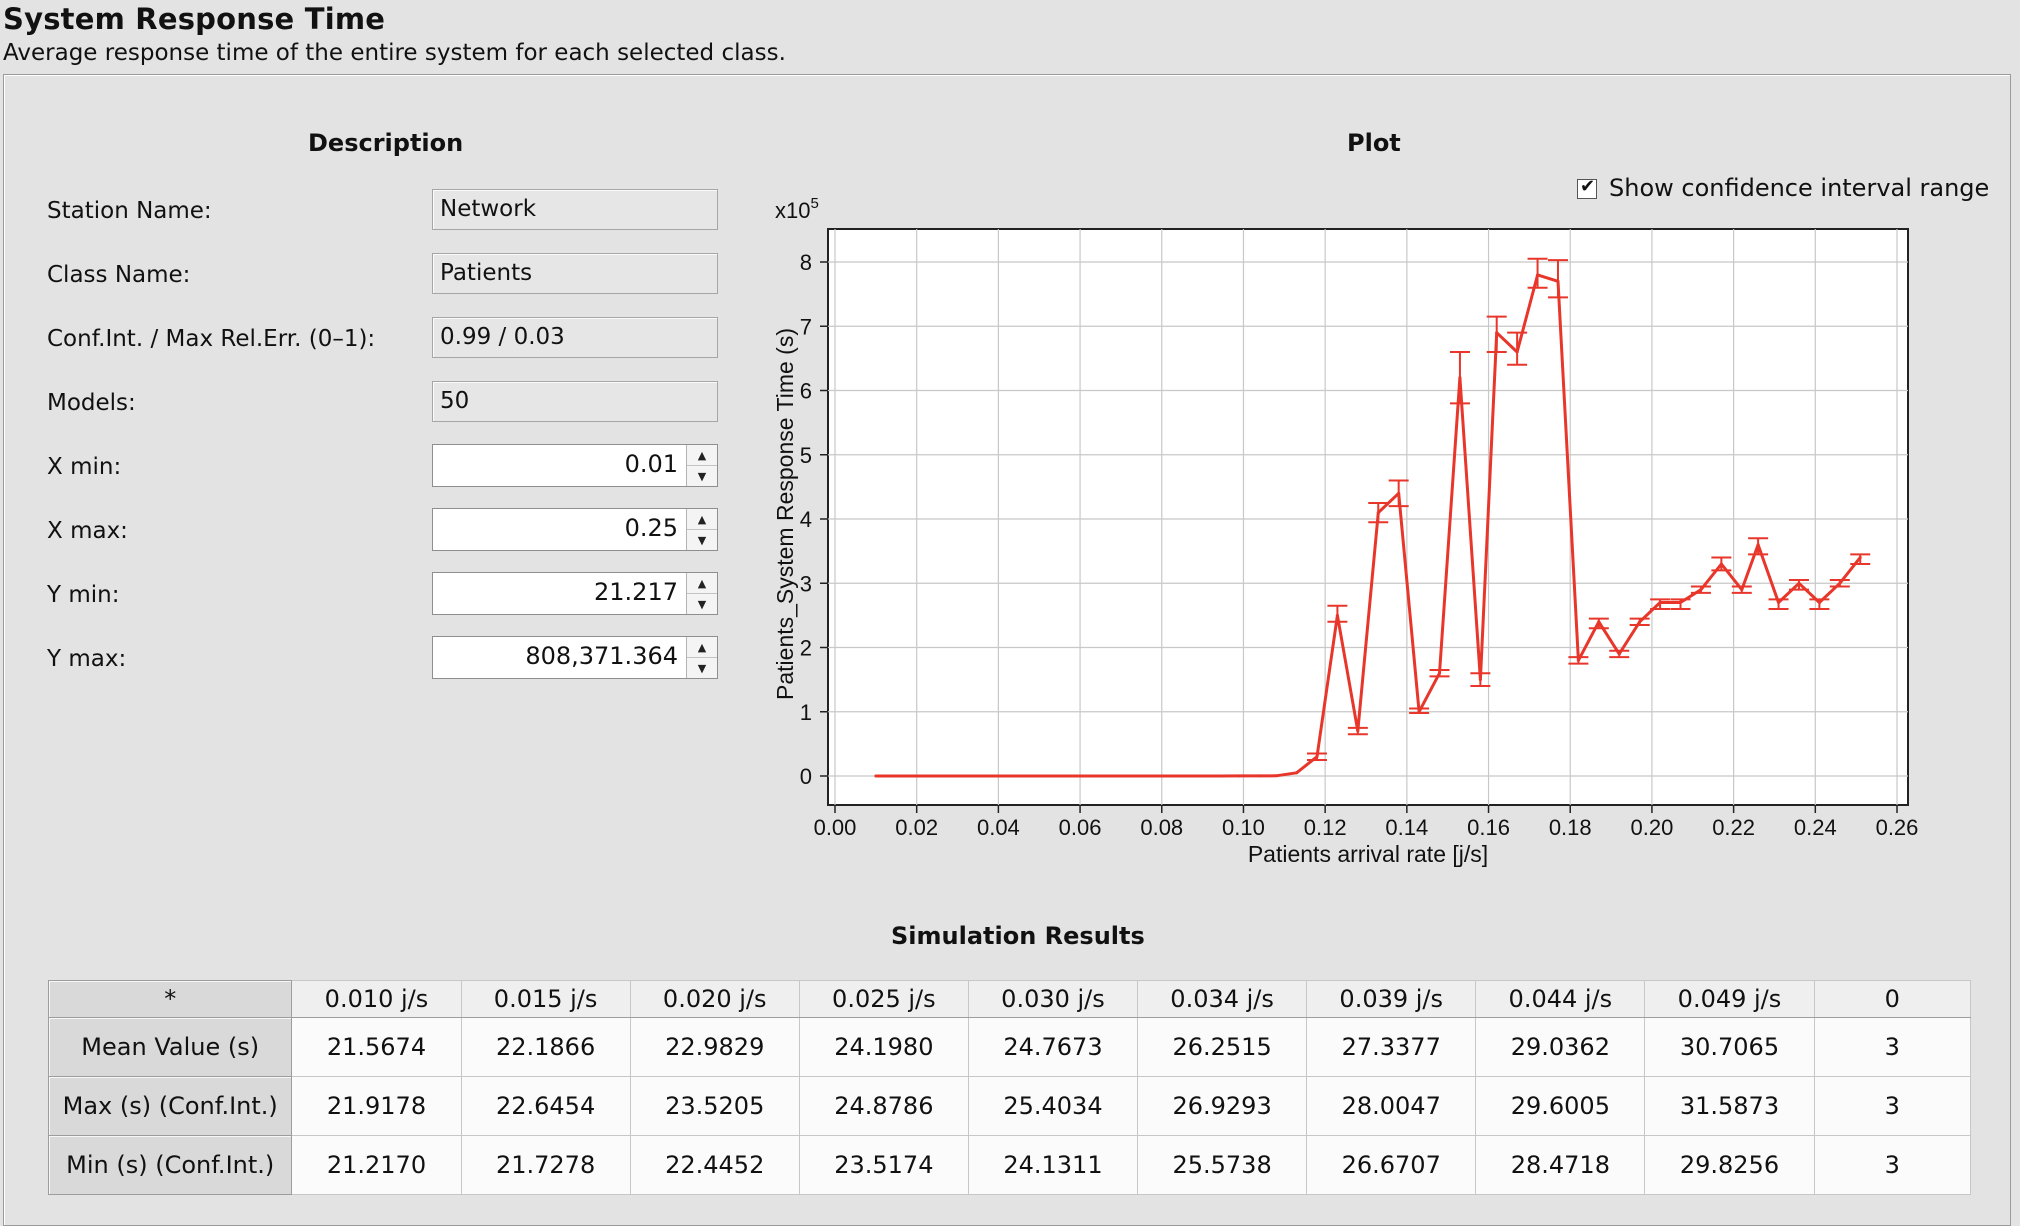 The height and width of the screenshot is (1226, 2020). Describe the element at coordinates (545, 1106) in the screenshot. I see `table-cell: 22.6454` at that location.